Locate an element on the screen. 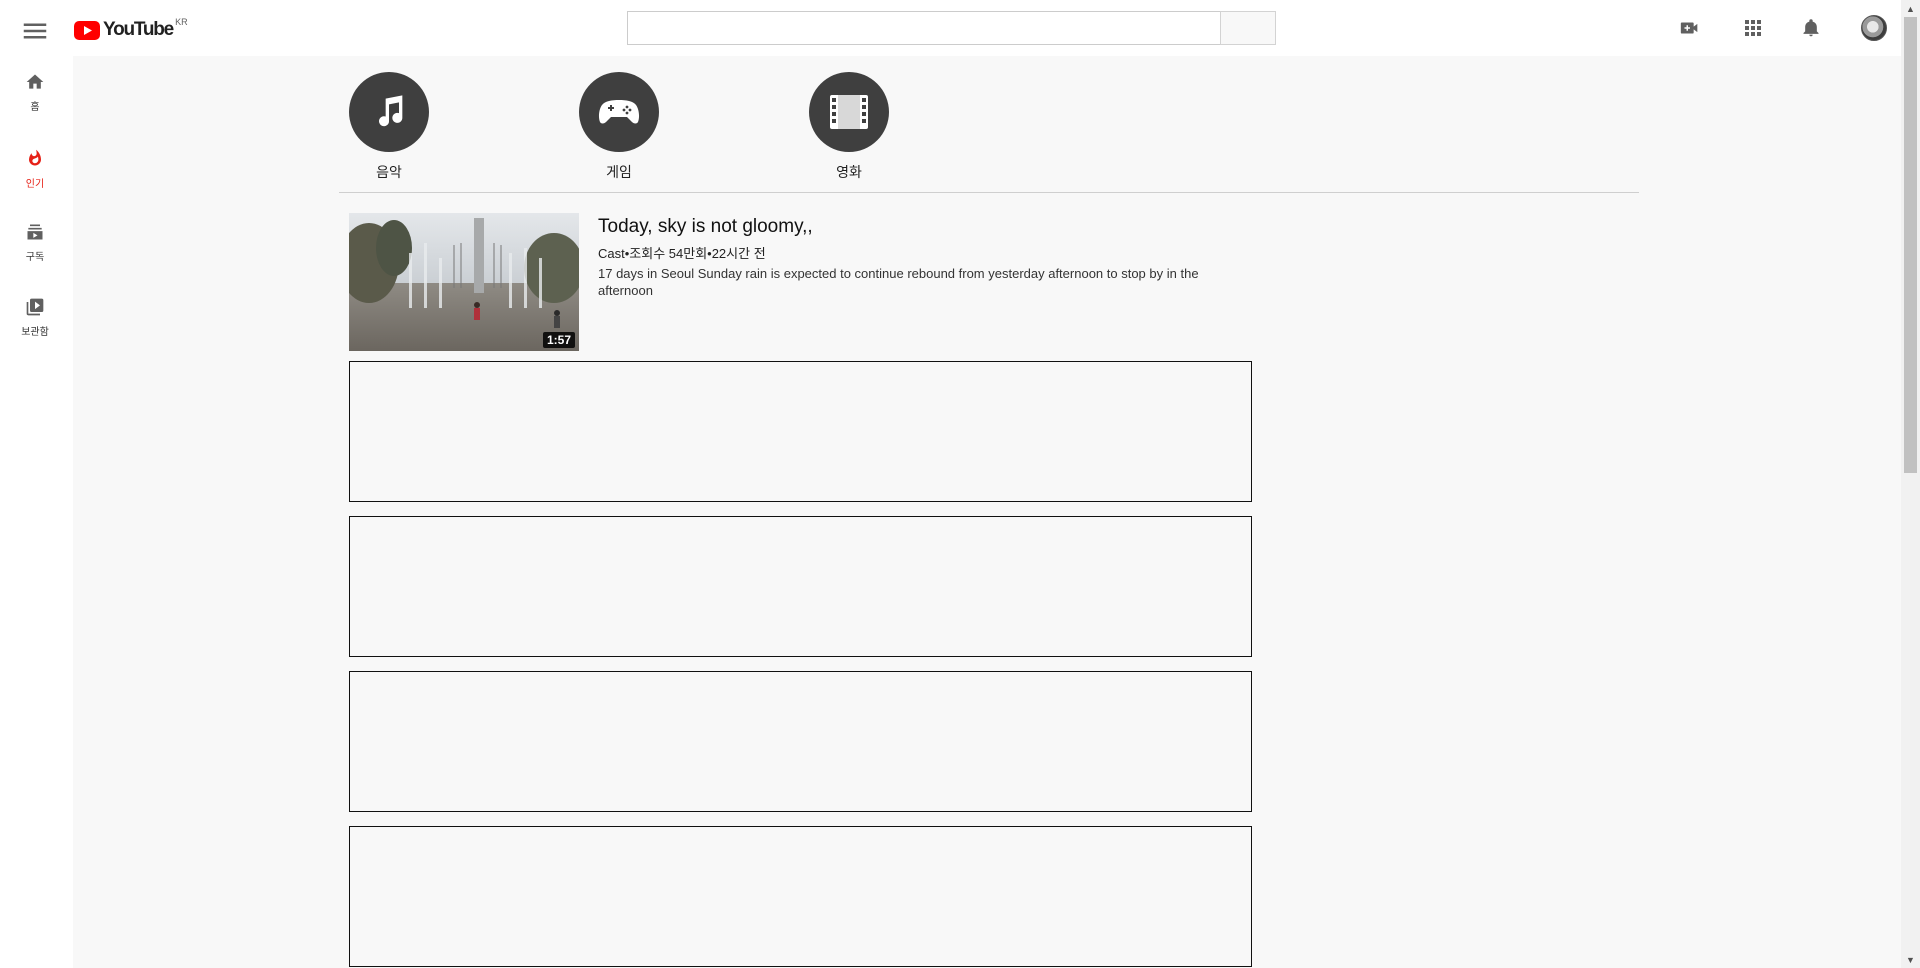 The image size is (1920, 968). youtube-logo: YouTube KR is located at coordinates (131, 29).